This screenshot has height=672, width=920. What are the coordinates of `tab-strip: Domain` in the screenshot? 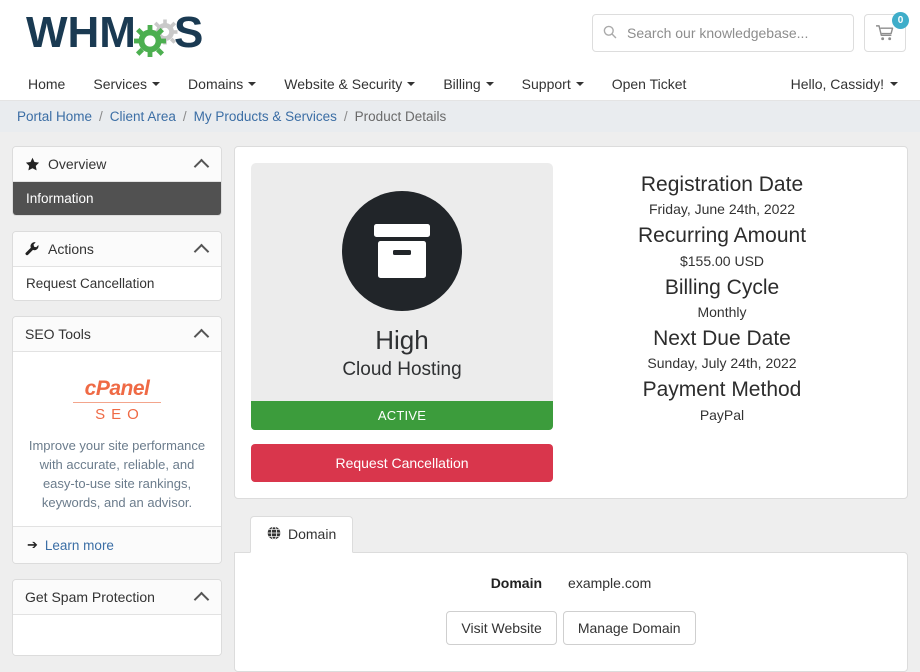 It's located at (571, 534).